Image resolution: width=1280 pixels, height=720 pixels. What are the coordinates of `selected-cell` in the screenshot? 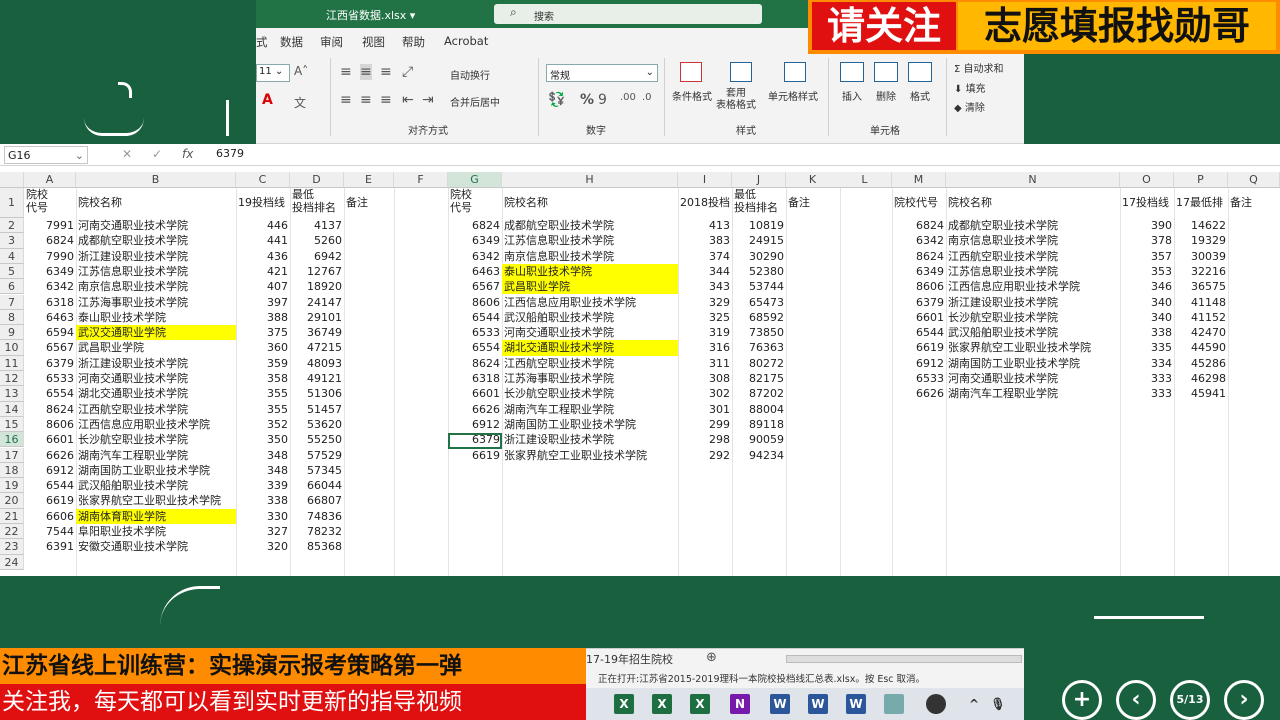 It's located at (475, 441).